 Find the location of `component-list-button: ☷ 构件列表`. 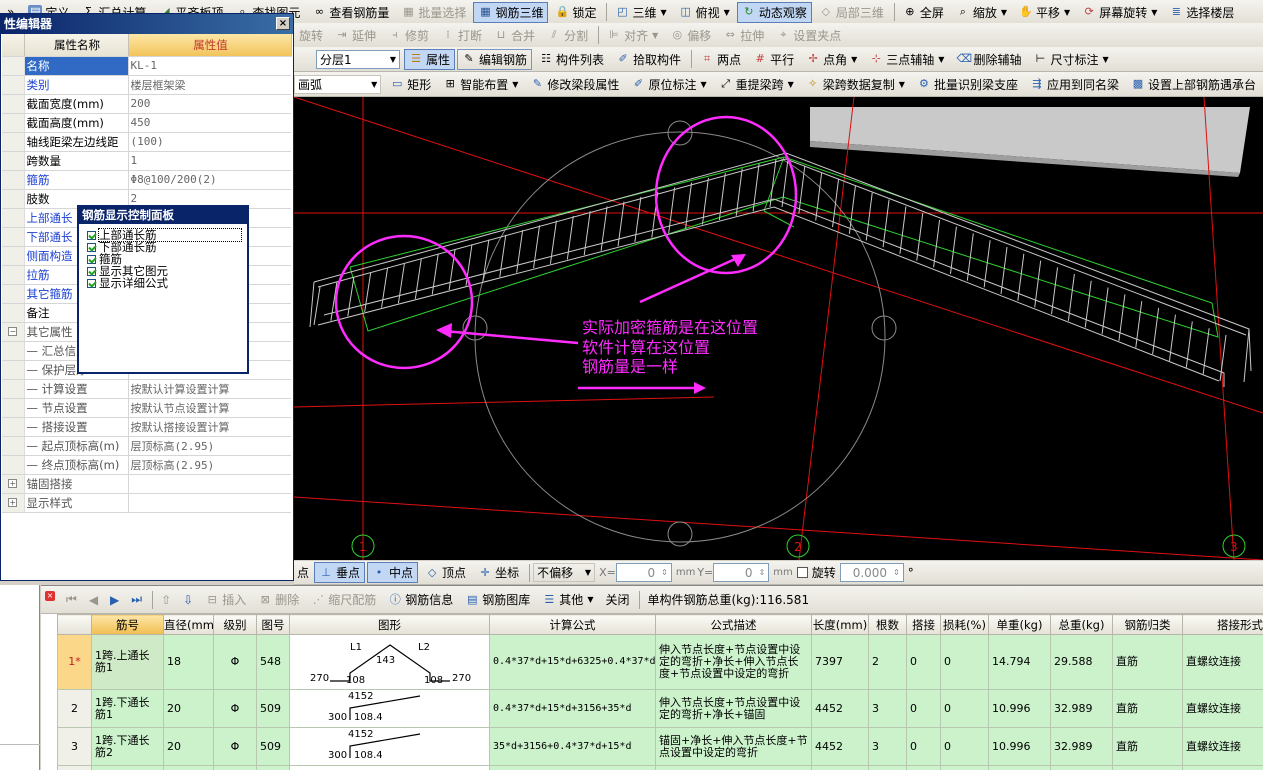

component-list-button: ☷ 构件列表 is located at coordinates (571, 59).